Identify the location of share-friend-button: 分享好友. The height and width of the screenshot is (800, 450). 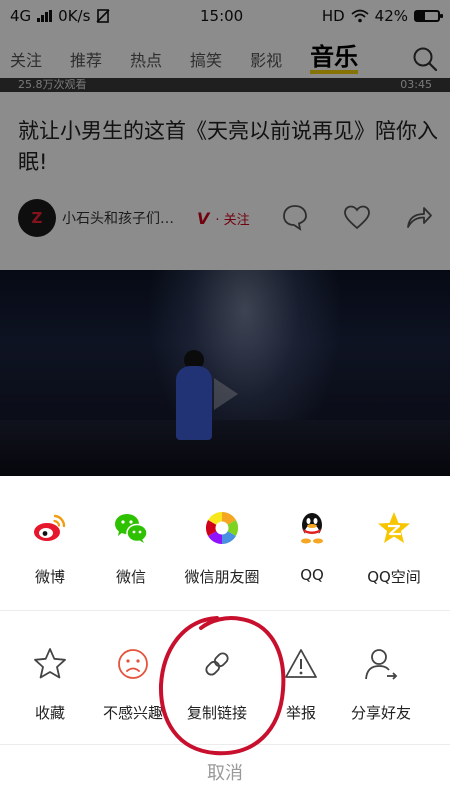
(381, 691).